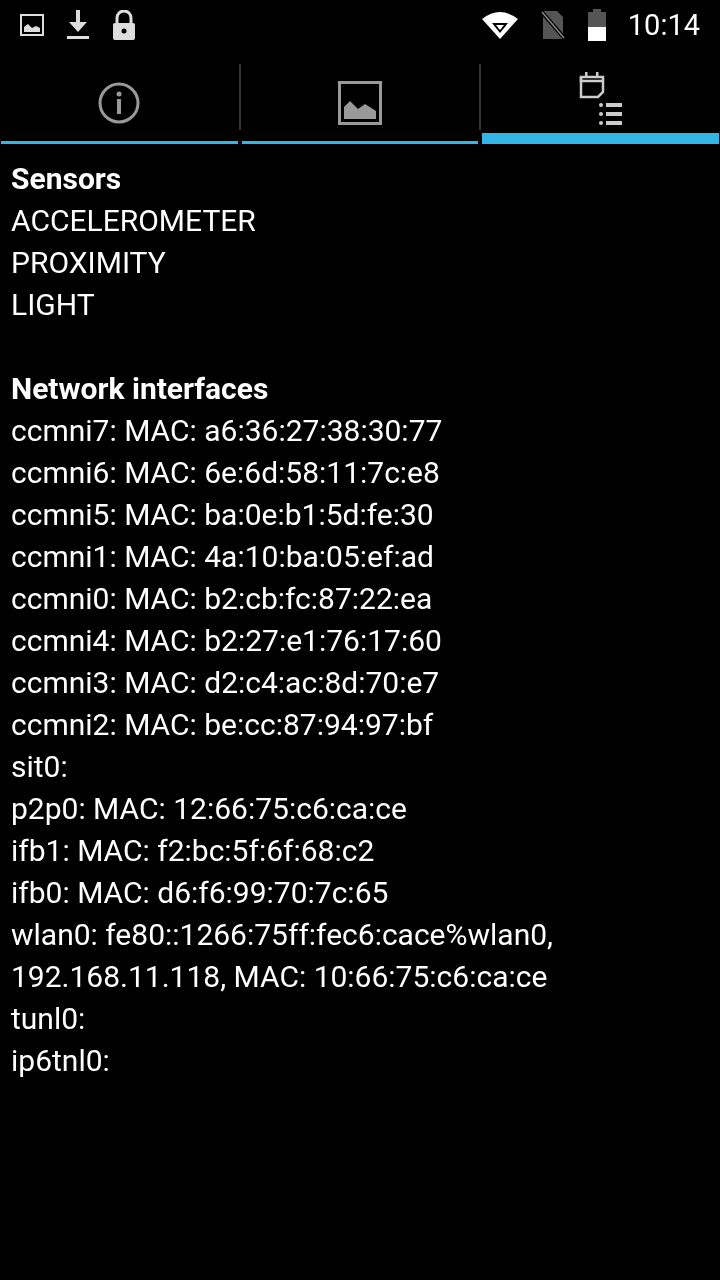 The height and width of the screenshot is (1280, 720). I want to click on info-line: ccmni5: MAC: ba:0e:b1:5d:fe:30, so click(223, 515).